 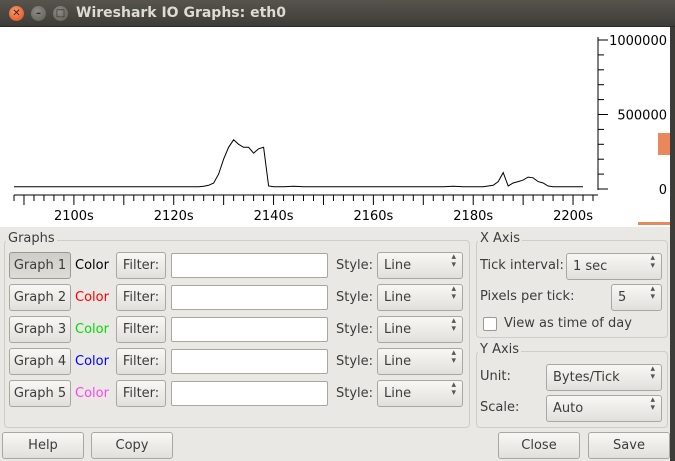 What do you see at coordinates (420, 329) in the screenshot?
I see `graph-3-style-select: Line ▴ ▾` at bounding box center [420, 329].